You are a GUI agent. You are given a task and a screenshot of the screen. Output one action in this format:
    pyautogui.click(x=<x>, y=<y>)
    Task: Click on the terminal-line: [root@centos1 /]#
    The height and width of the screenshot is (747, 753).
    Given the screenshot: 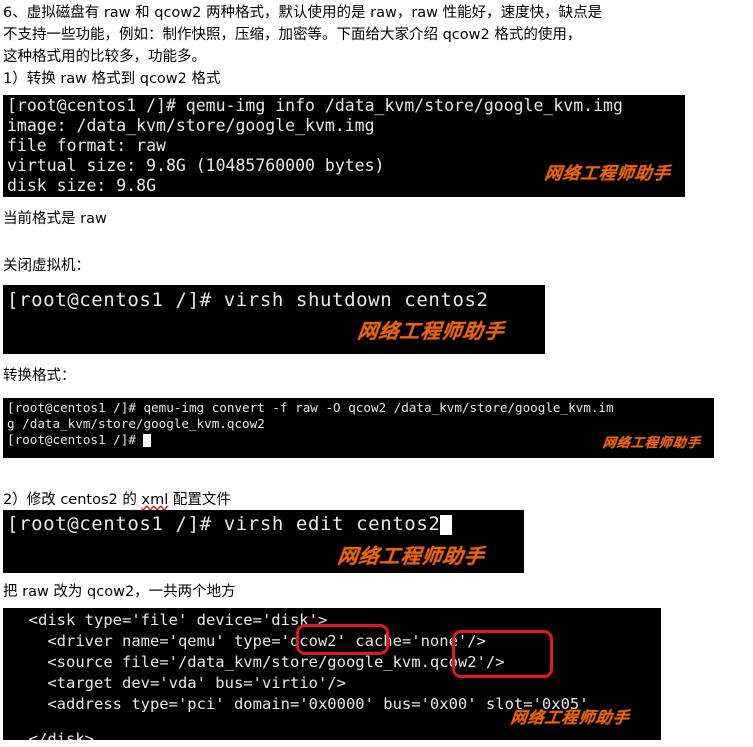 What is the action you would take?
    pyautogui.click(x=79, y=439)
    